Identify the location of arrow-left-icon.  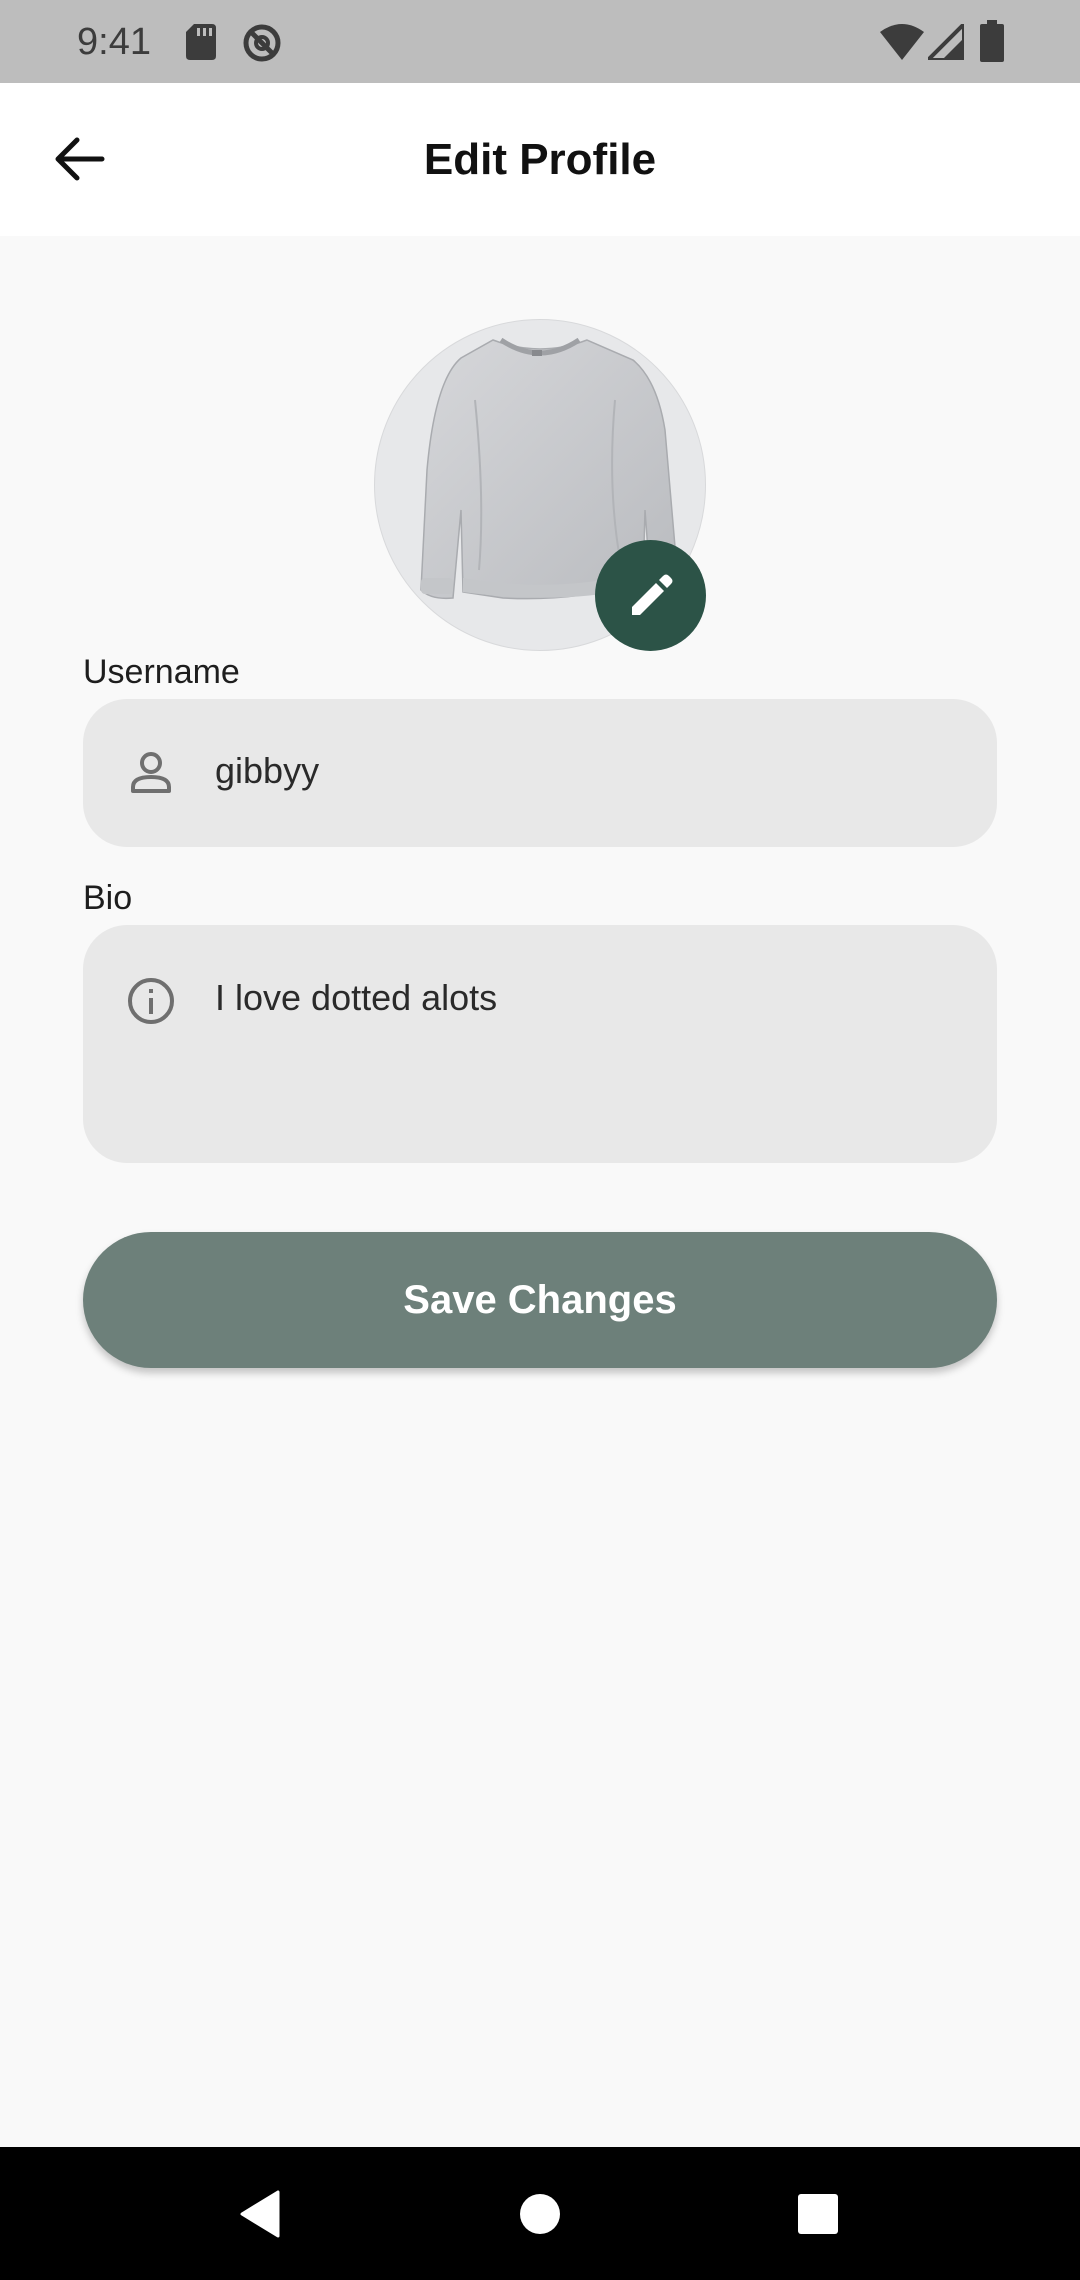
(80, 159).